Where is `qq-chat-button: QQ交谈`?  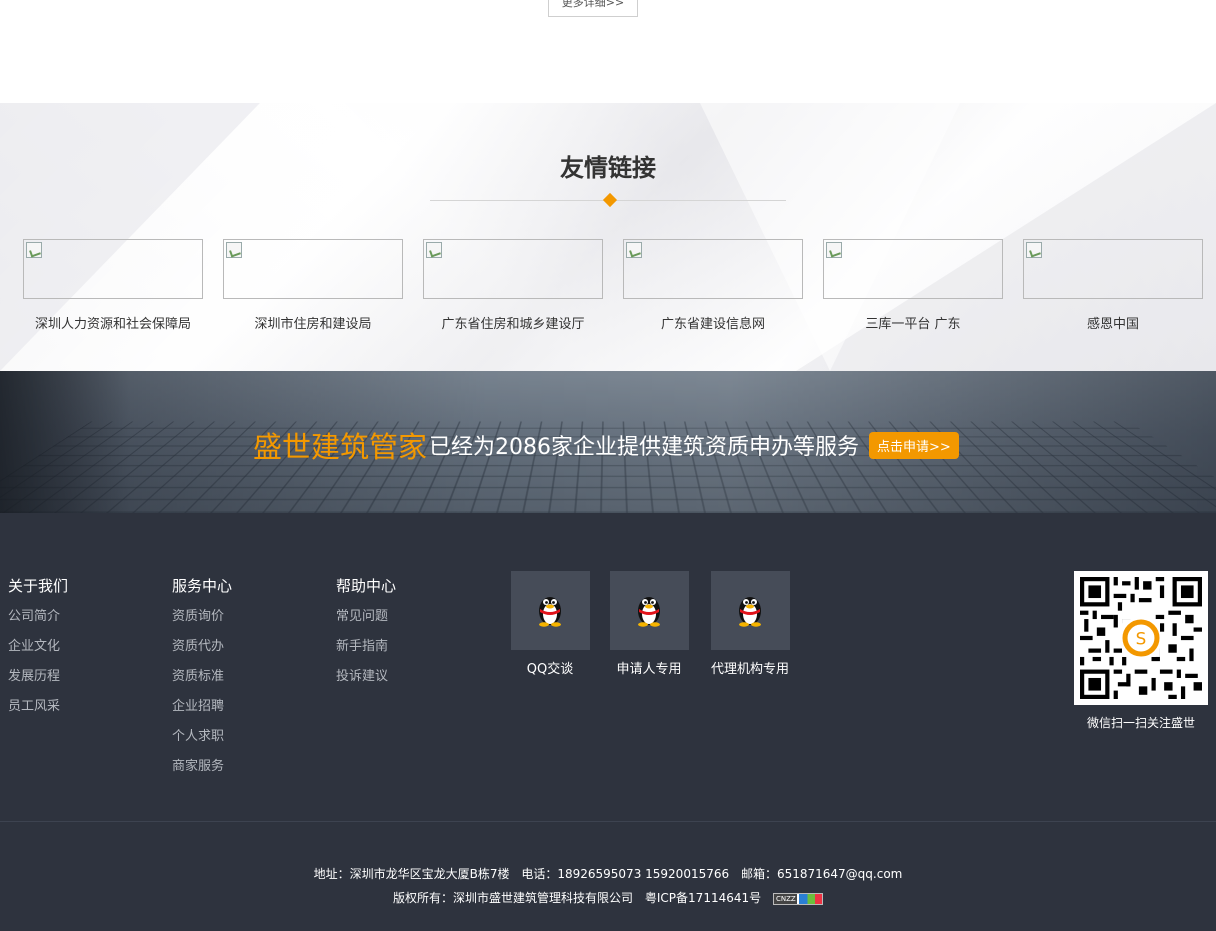
qq-chat-button: QQ交谈 is located at coordinates (550, 624).